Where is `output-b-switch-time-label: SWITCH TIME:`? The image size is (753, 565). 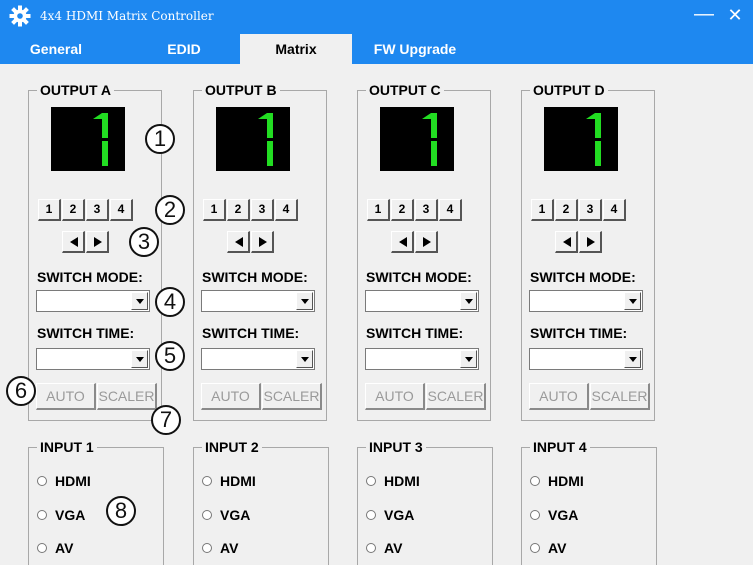
output-b-switch-time-label: SWITCH TIME: is located at coordinates (251, 333).